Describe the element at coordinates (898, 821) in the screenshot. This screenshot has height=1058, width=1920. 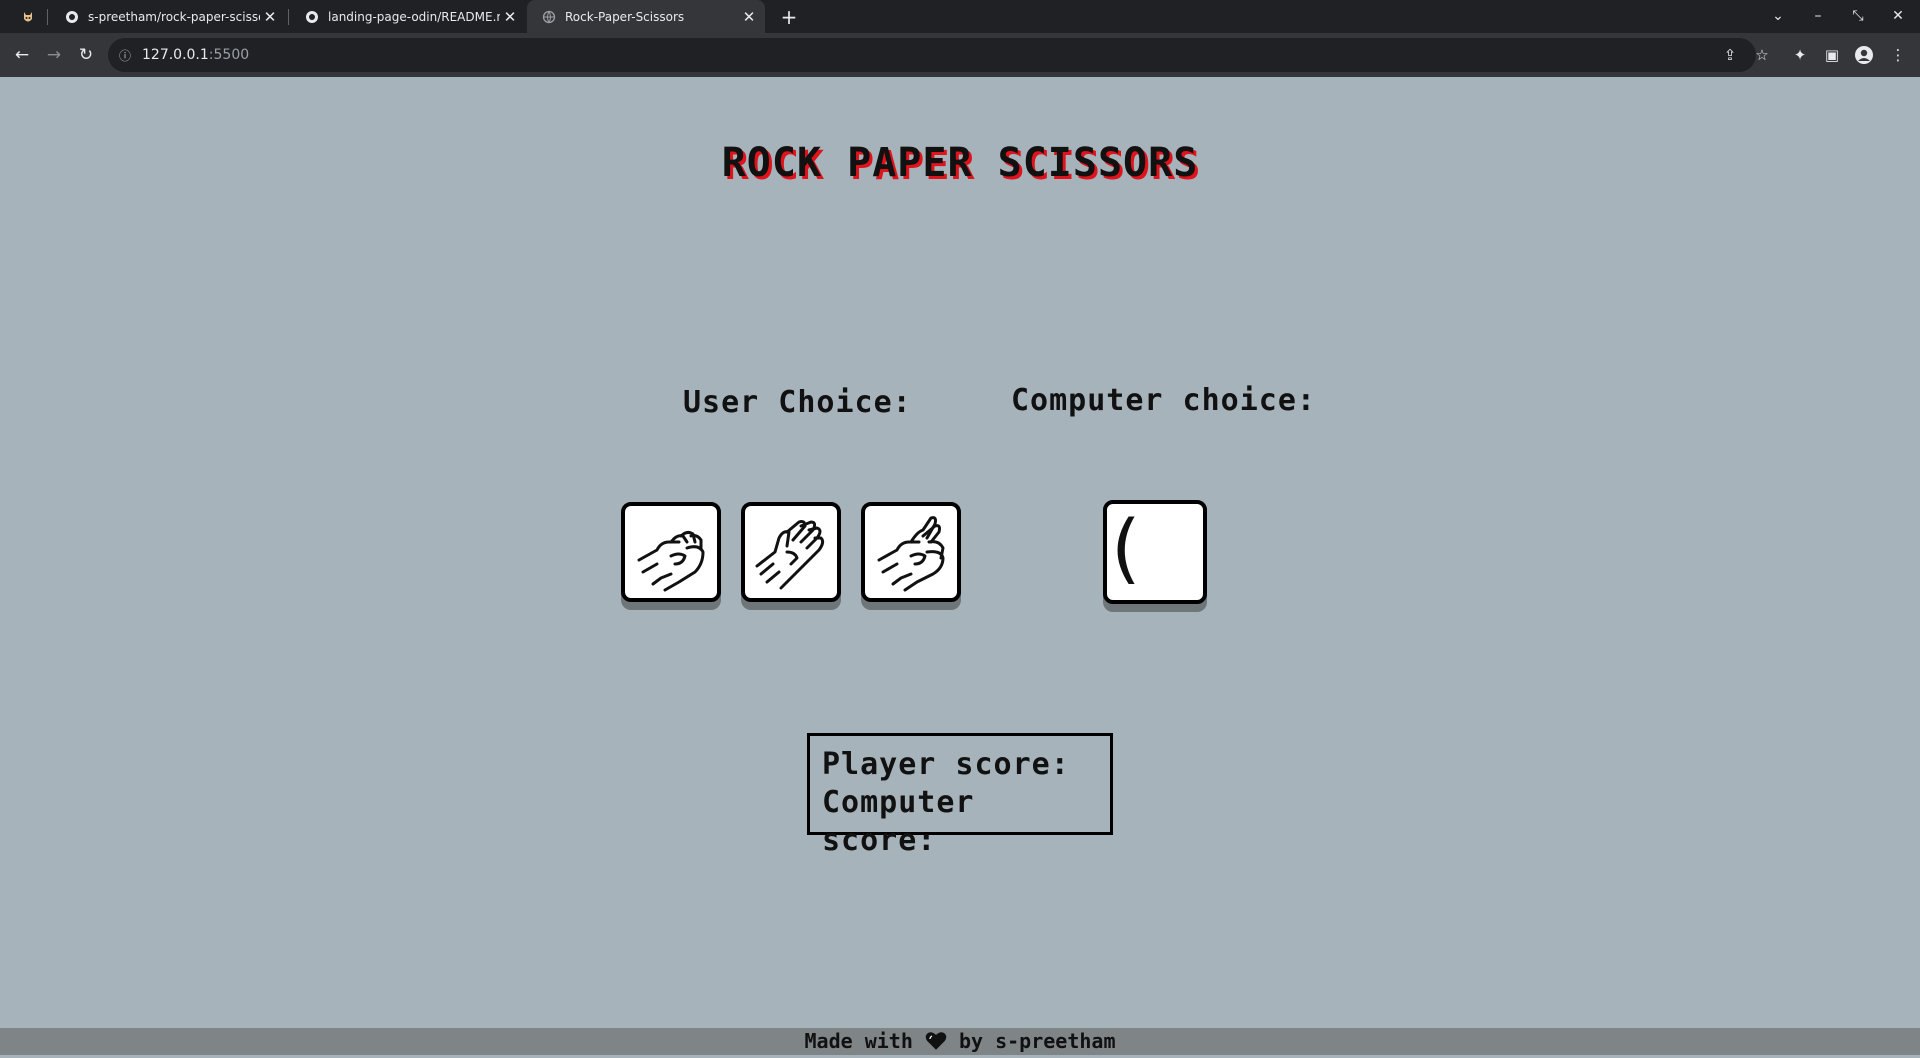
I see `computer-score-label: Computer score:` at that location.